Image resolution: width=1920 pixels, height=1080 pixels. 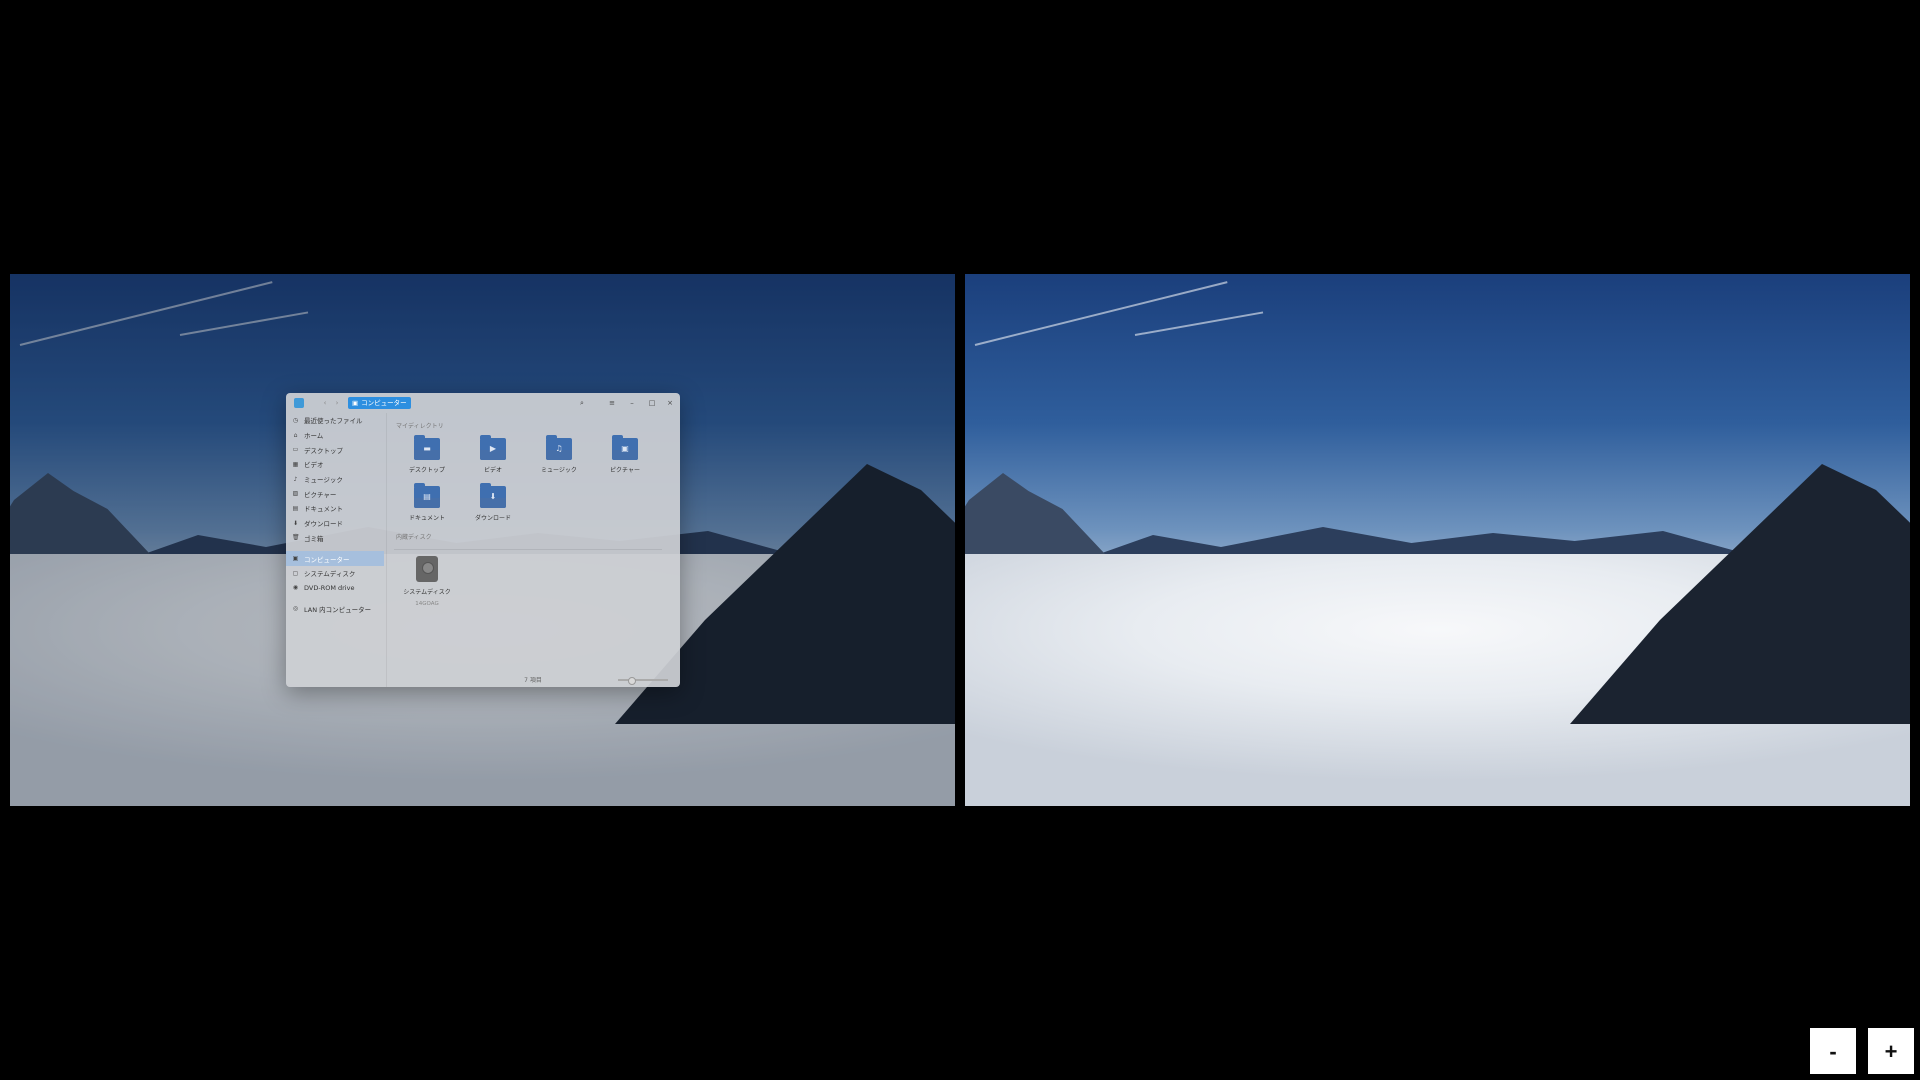 What do you see at coordinates (559, 447) in the screenshot?
I see `music-folder-icon: ♫` at bounding box center [559, 447].